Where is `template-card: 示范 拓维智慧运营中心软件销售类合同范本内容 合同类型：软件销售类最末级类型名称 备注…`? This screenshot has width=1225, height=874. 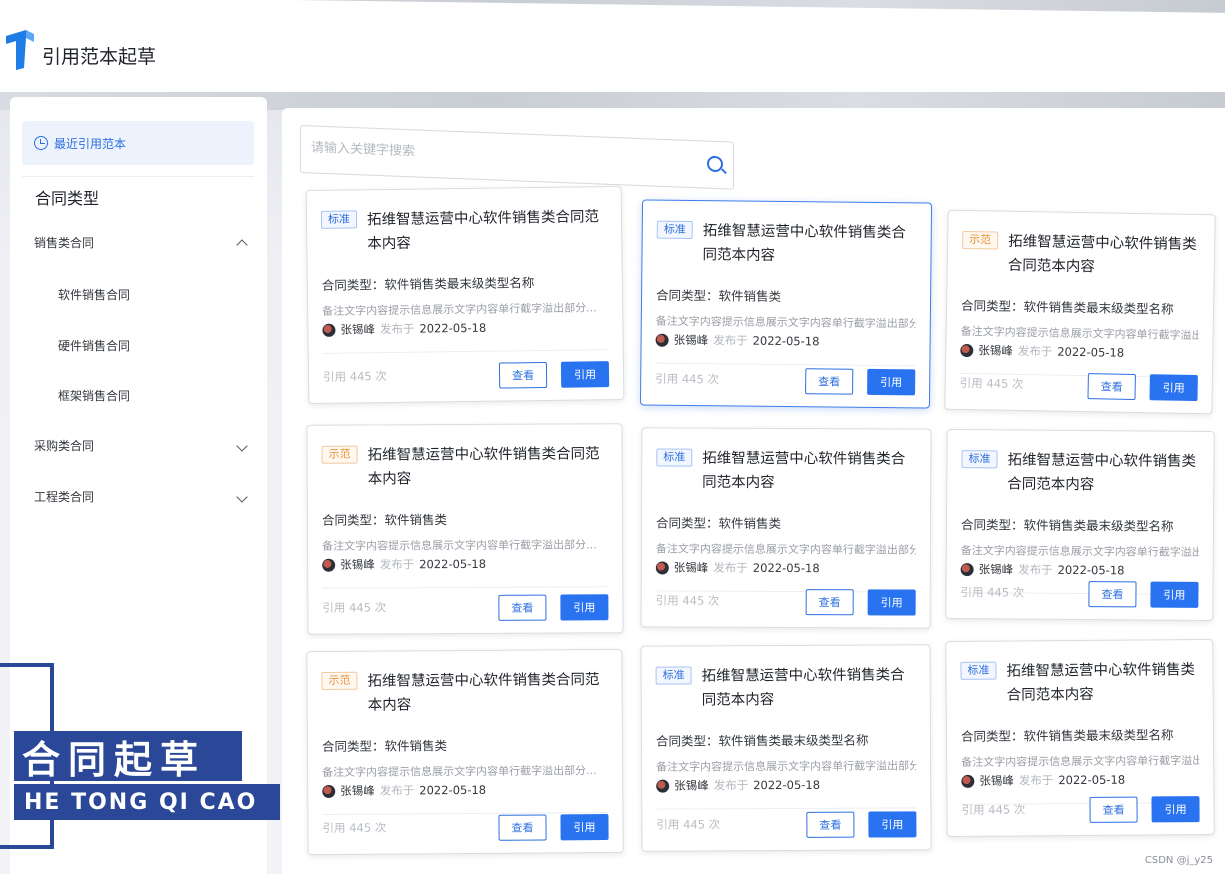 template-card: 示范 拓维智慧运营中心软件销售类合同范本内容 合同类型：软件销售类最末级类型名称 备注… is located at coordinates (1080, 312).